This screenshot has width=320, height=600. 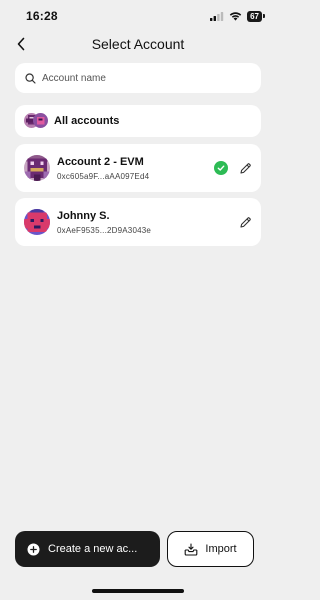 What do you see at coordinates (221, 549) in the screenshot?
I see `import-label: Import` at bounding box center [221, 549].